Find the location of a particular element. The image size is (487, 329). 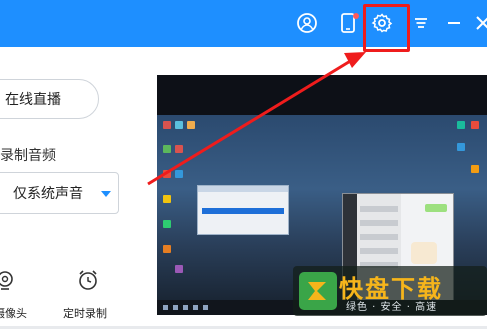

audio-source-select: 仅系统声音 is located at coordinates (59, 193).